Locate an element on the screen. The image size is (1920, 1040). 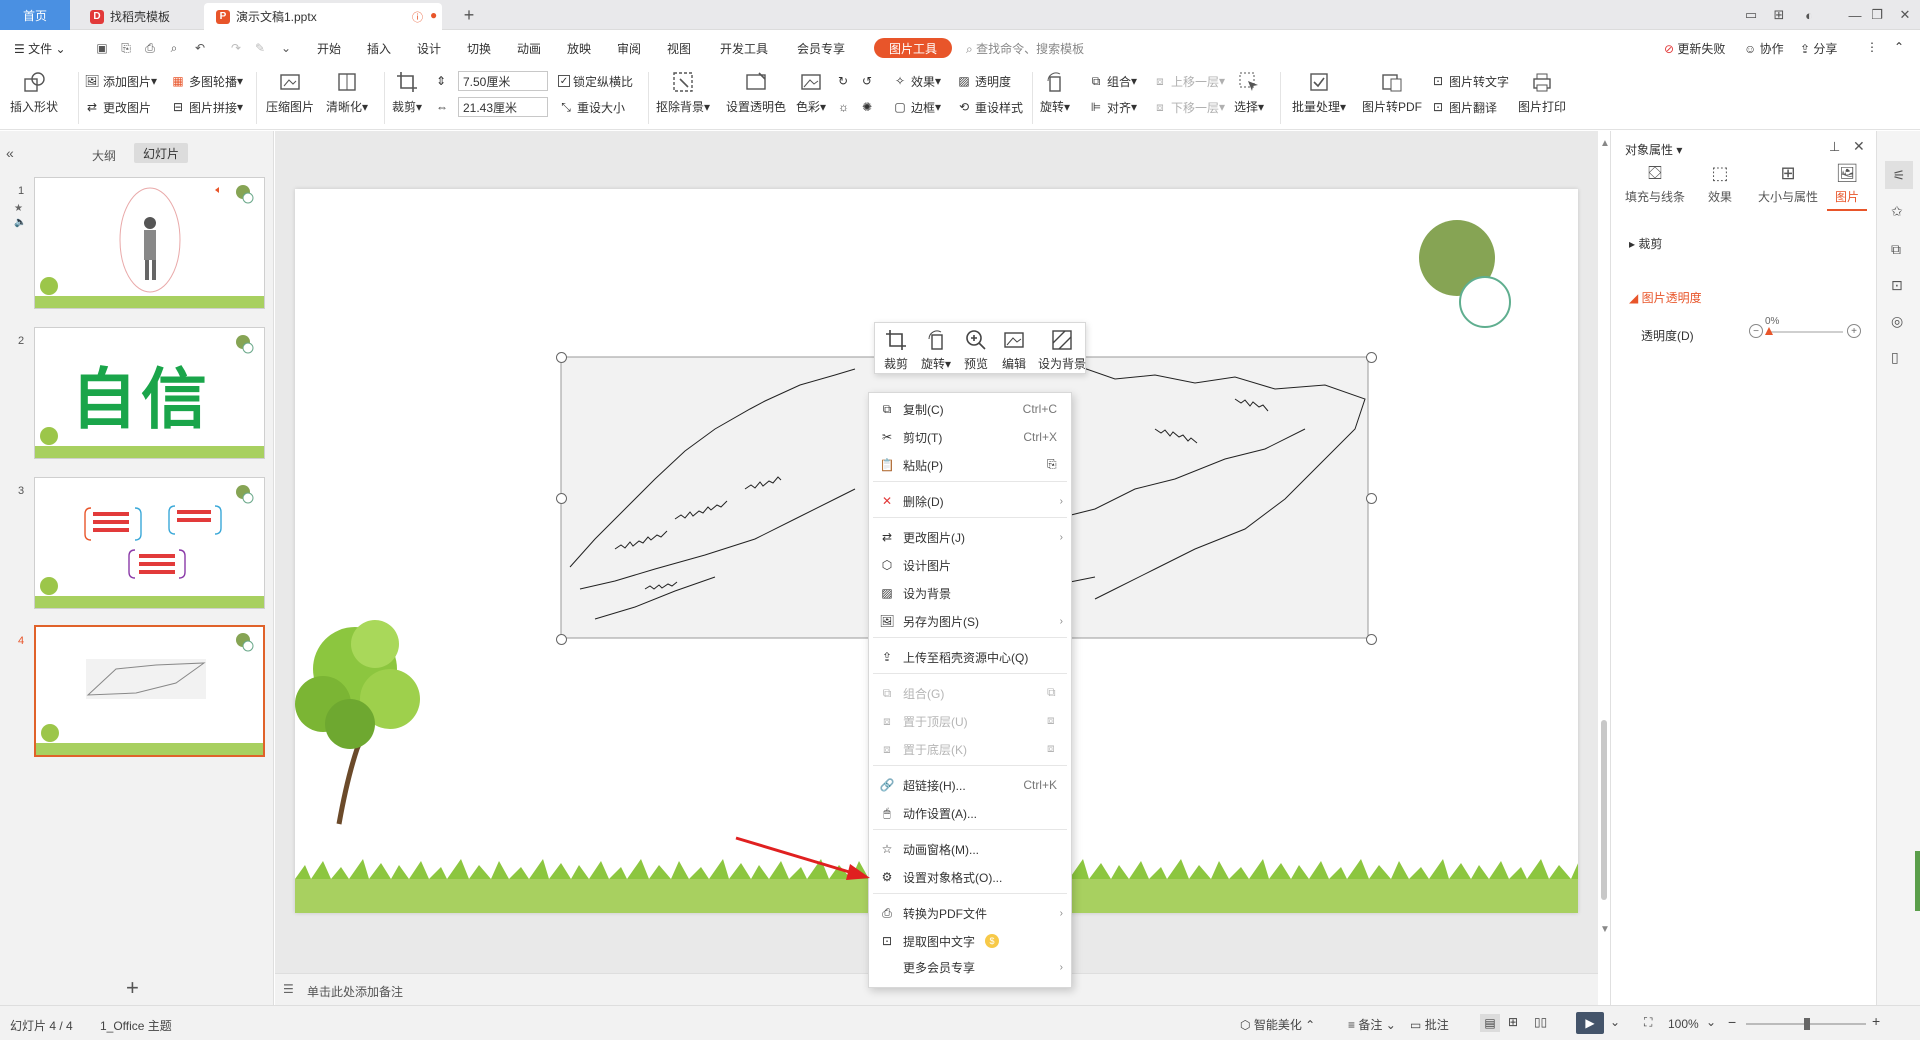
align-button: ⊫ 对齐 ▾ is located at coordinates (1112, 107).